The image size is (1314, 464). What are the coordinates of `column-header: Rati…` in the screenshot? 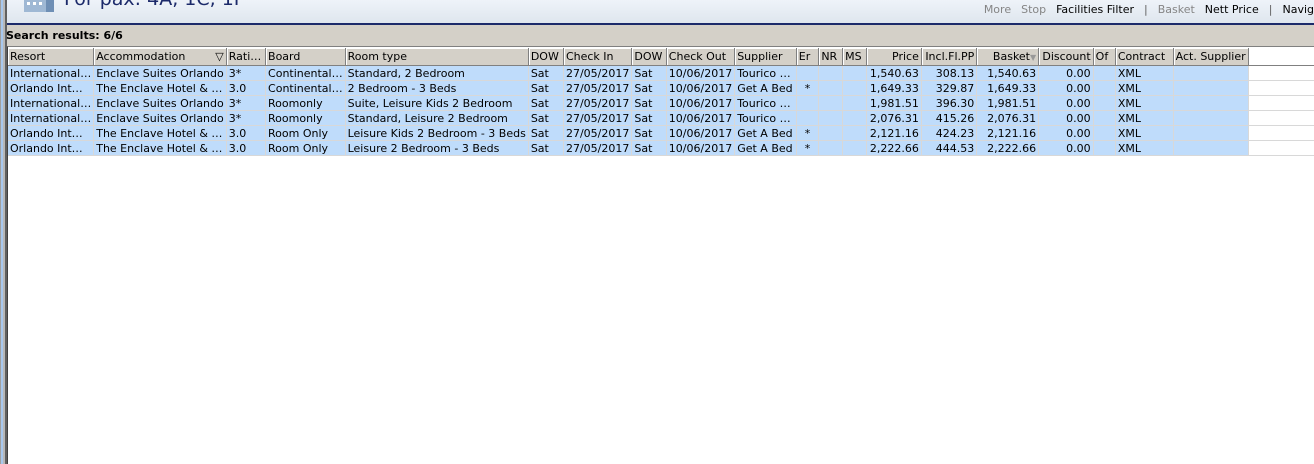 It's located at (246, 57).